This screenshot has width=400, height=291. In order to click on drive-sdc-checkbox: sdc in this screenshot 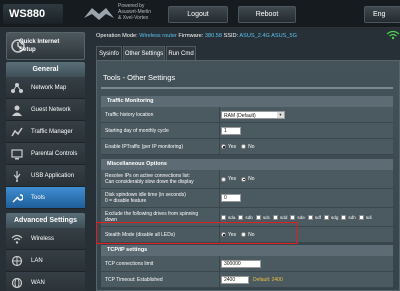, I will do `click(262, 217)`.